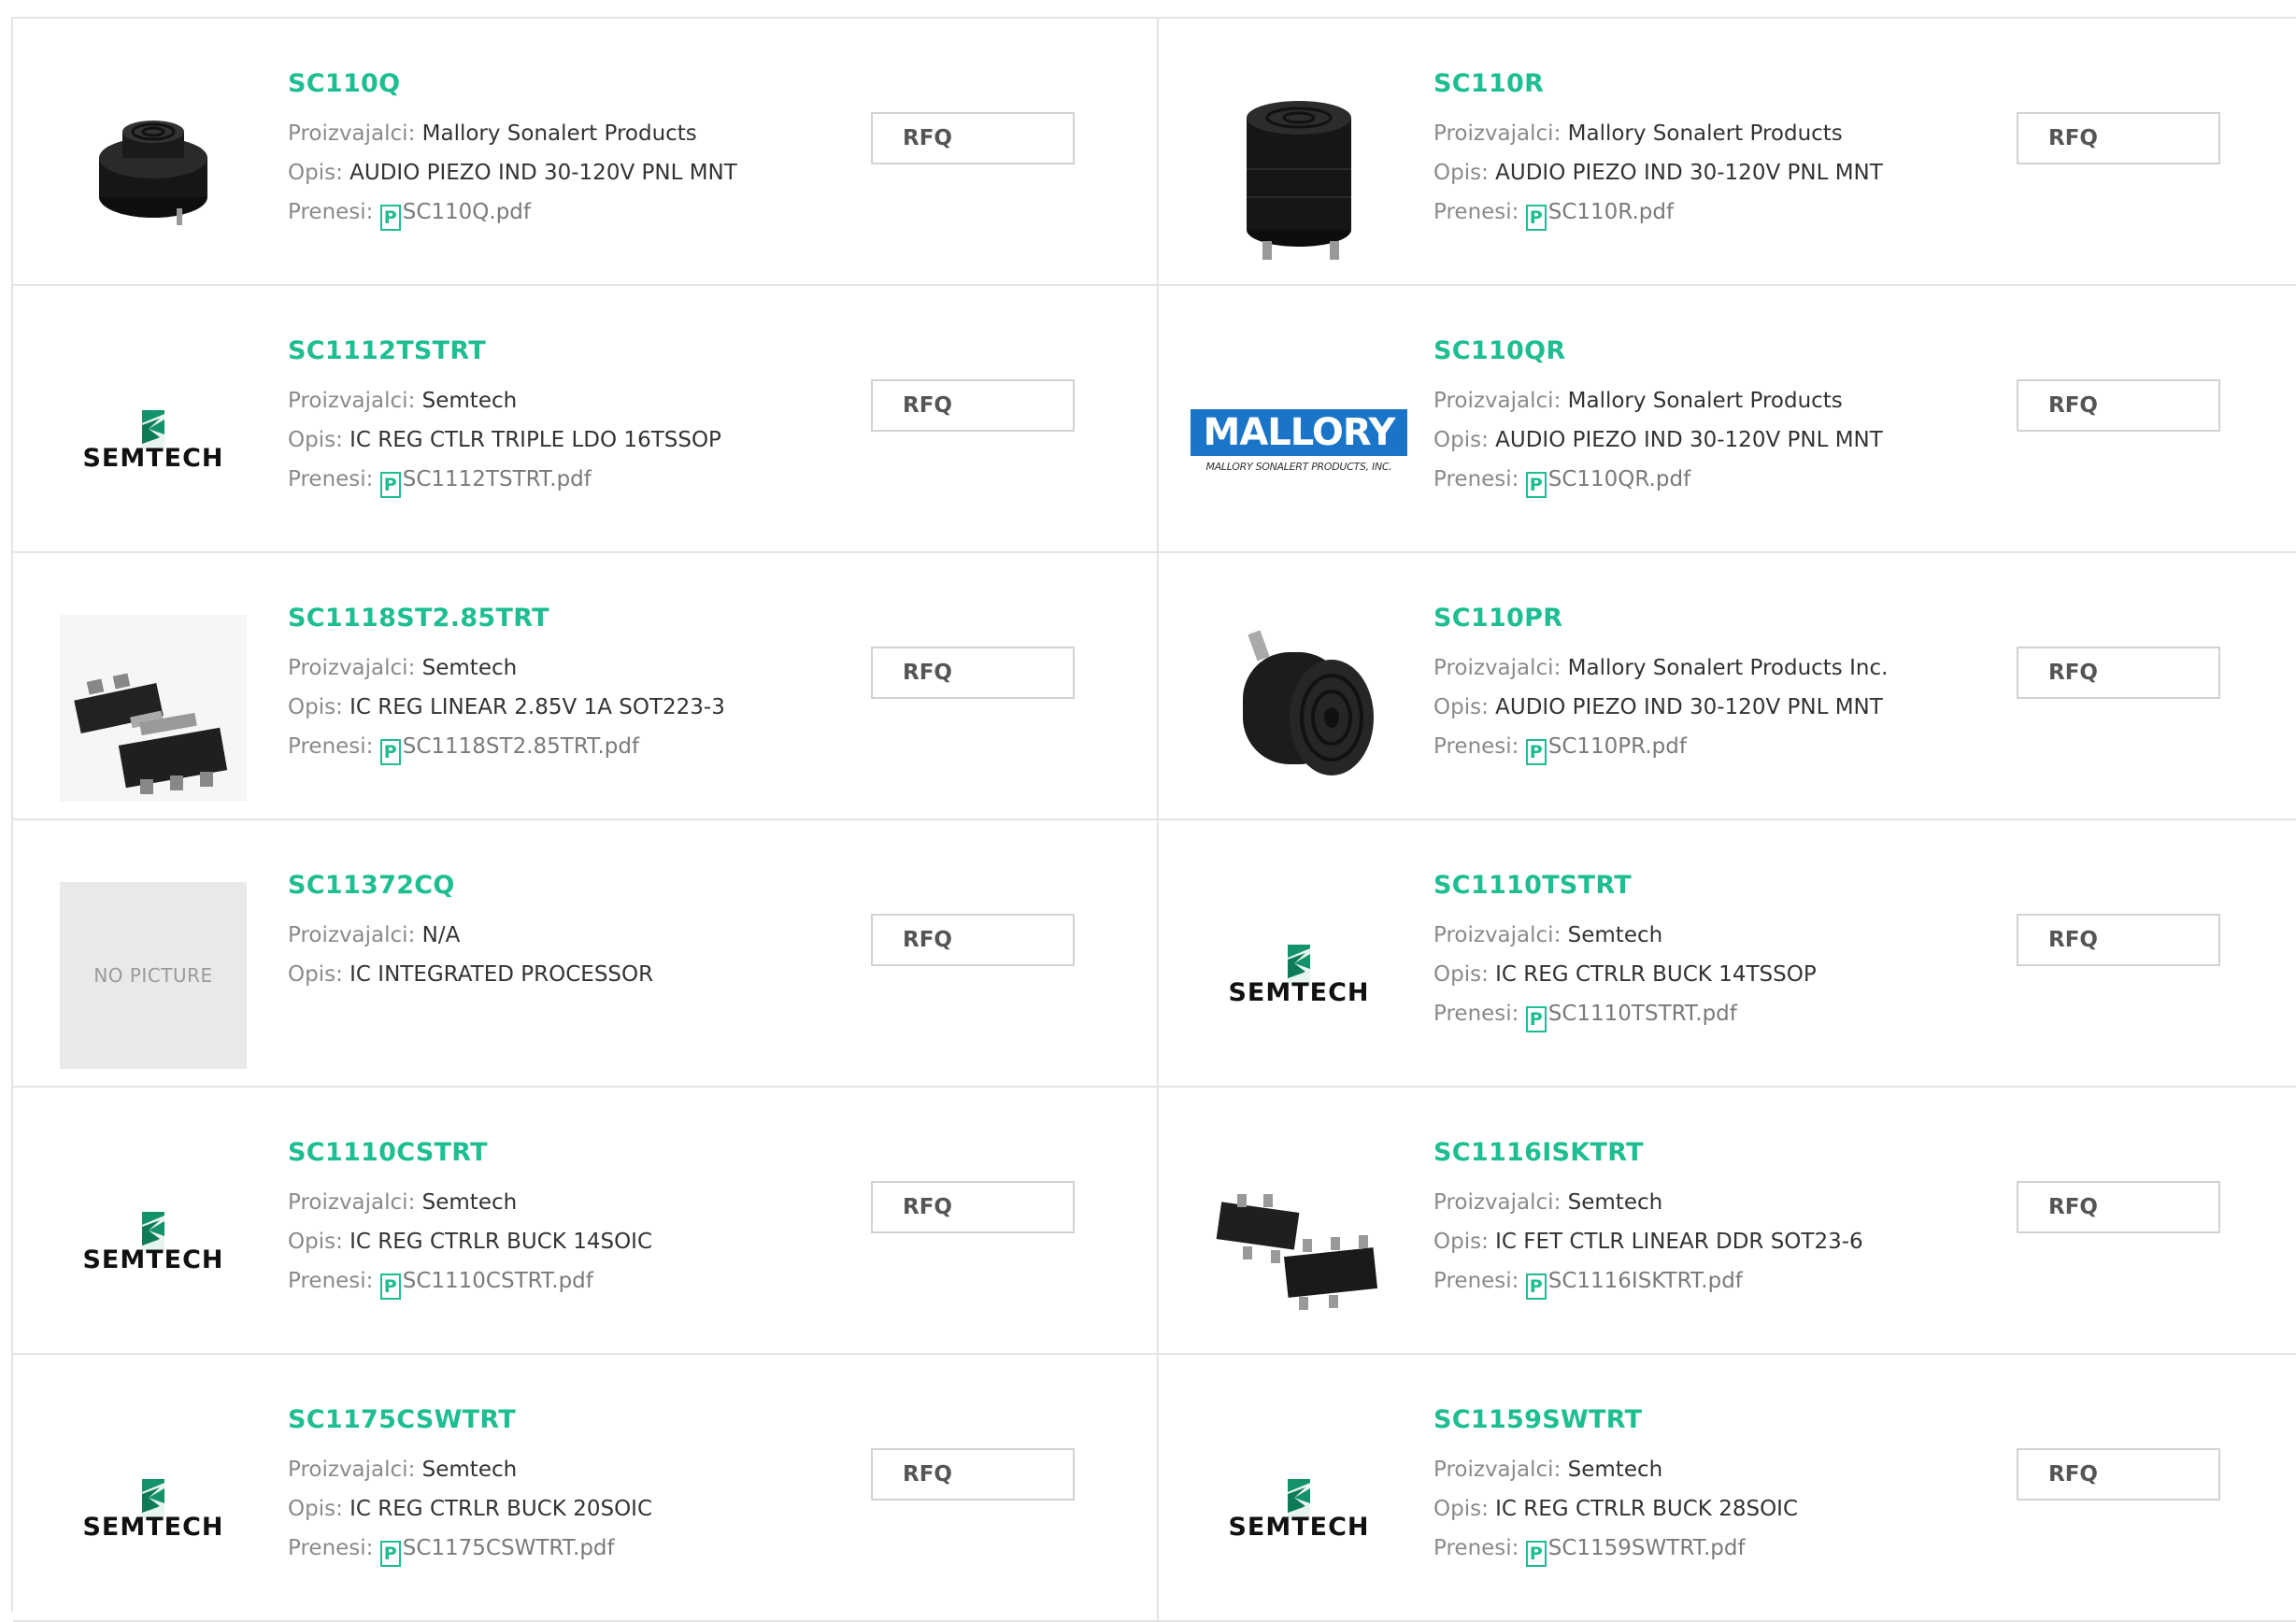 This screenshot has width=2296, height=1622. Describe the element at coordinates (1606, 750) in the screenshot. I see `datasheet-link: P SC110PR.pdf` at that location.